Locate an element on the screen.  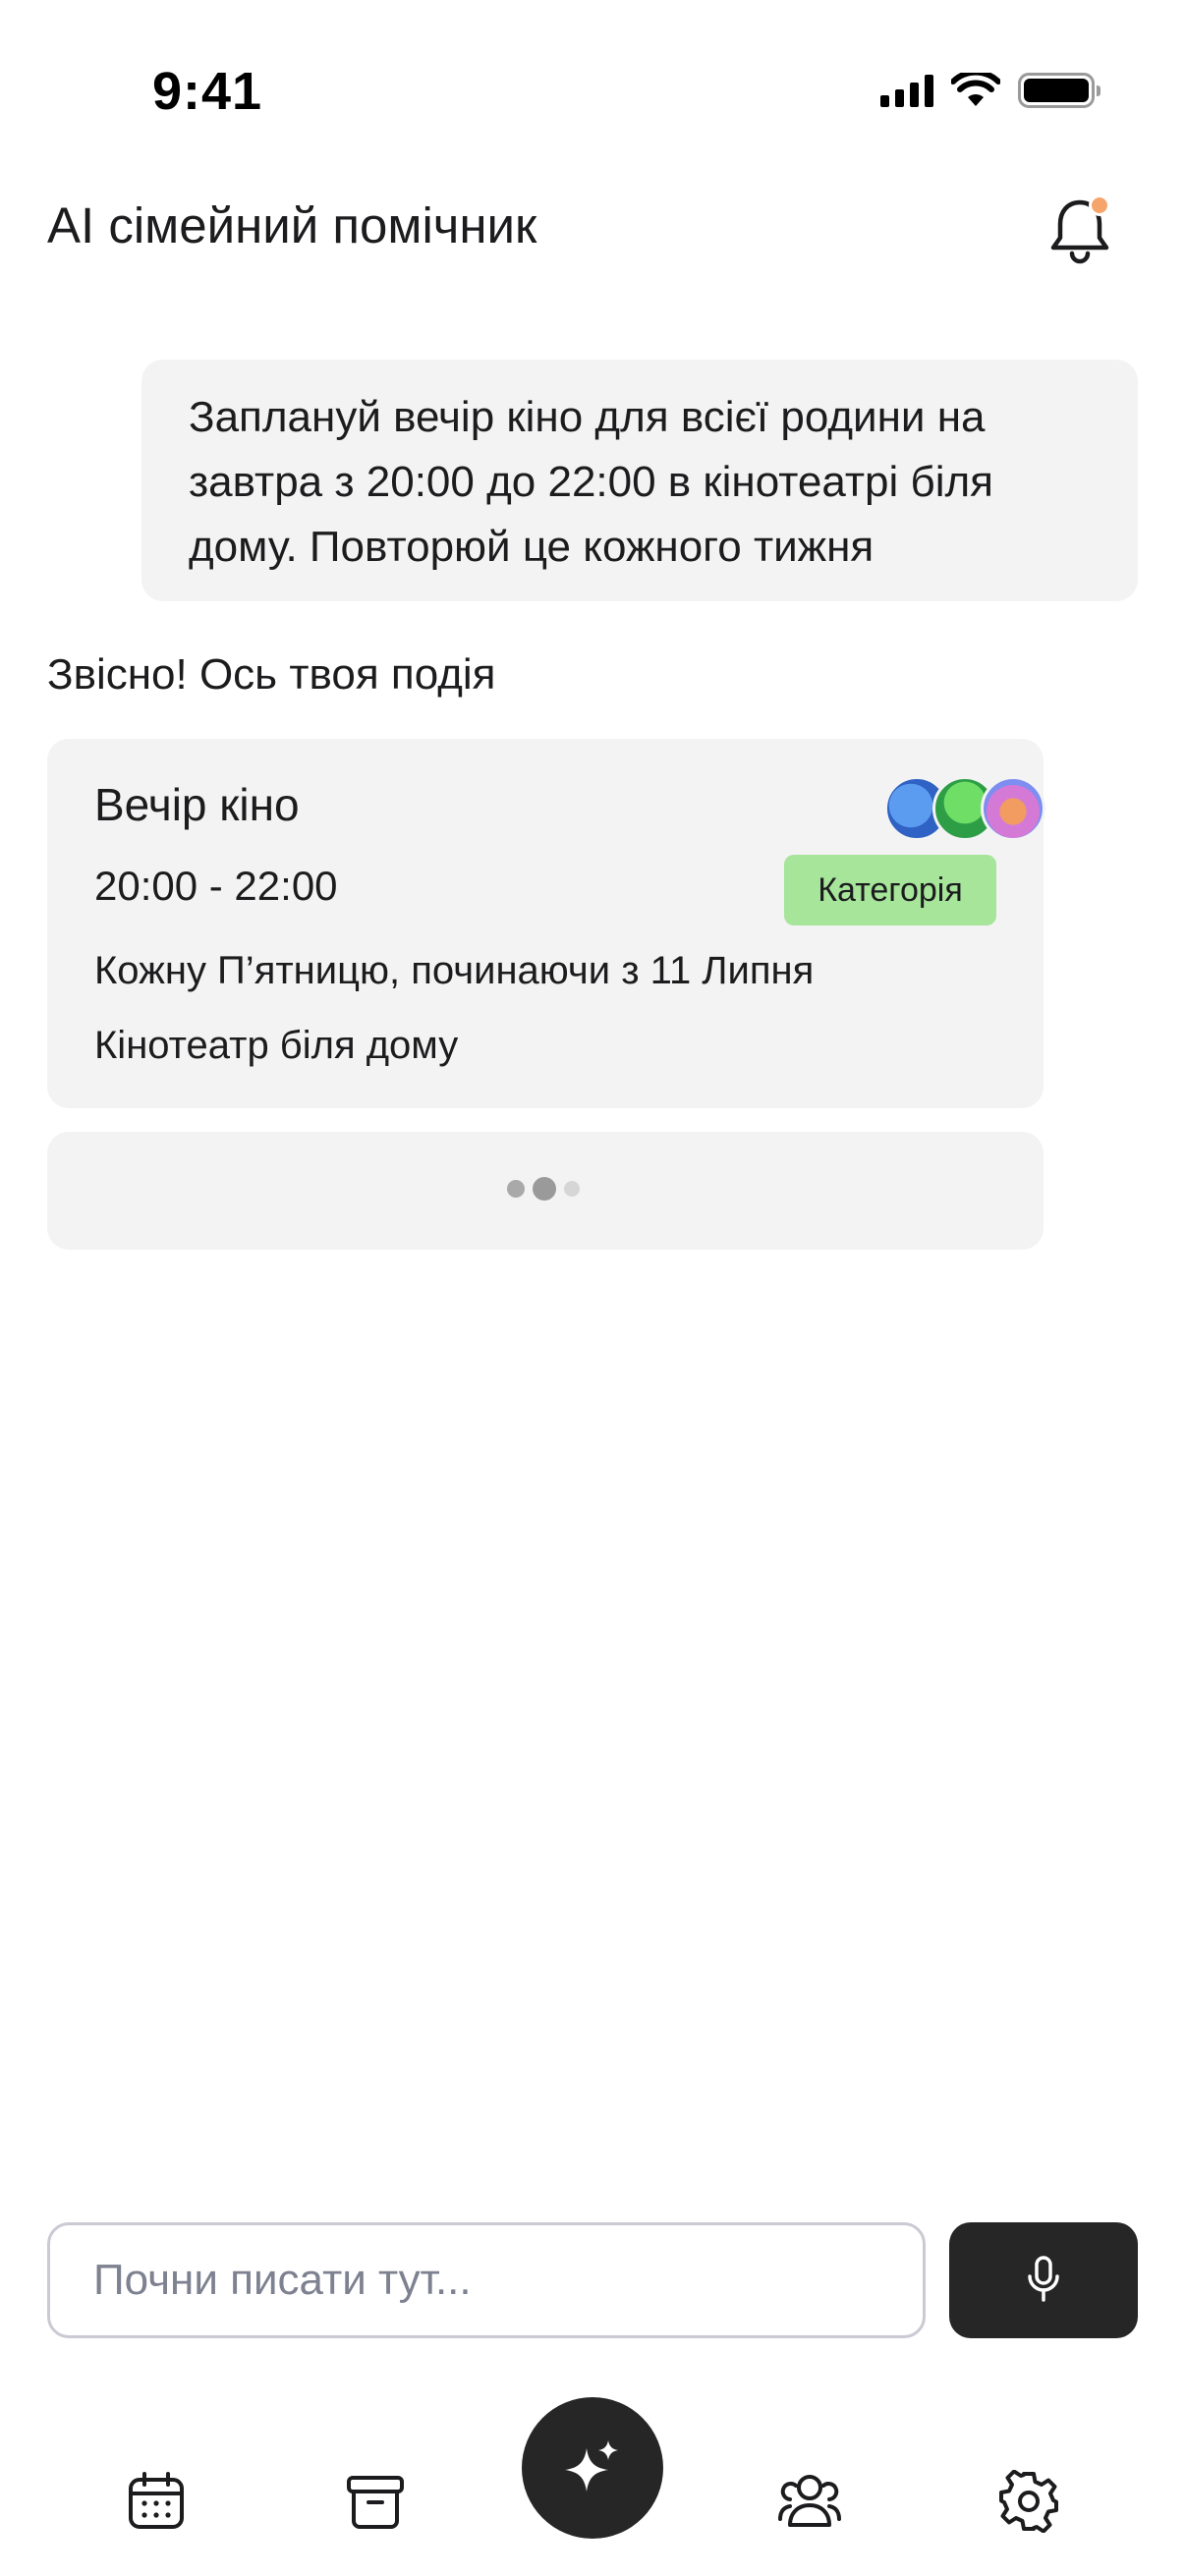
event-time: 20:00 - 22:00 is located at coordinates (216, 886).